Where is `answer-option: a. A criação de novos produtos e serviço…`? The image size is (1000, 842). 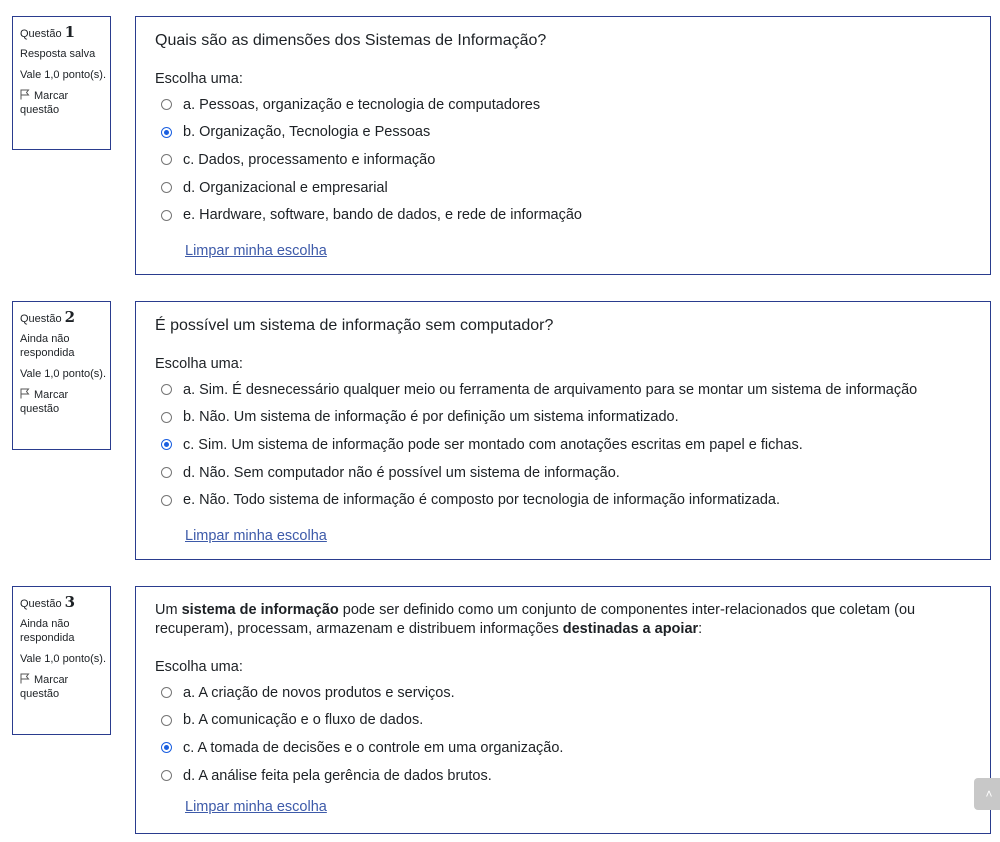
answer-option: a. A criação de novos produtos e serviço… is located at coordinates (562, 693).